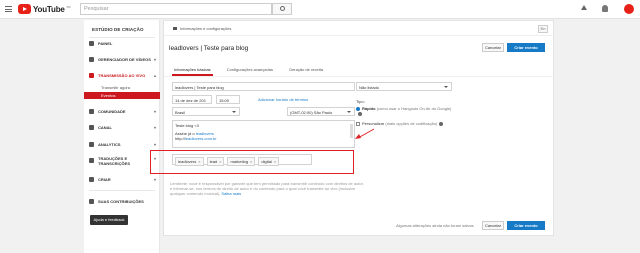 The width and height of the screenshot is (640, 253). What do you see at coordinates (414, 108) in the screenshot?
I see `option-description: (como usar o Hangouts On Air do Google)` at bounding box center [414, 108].